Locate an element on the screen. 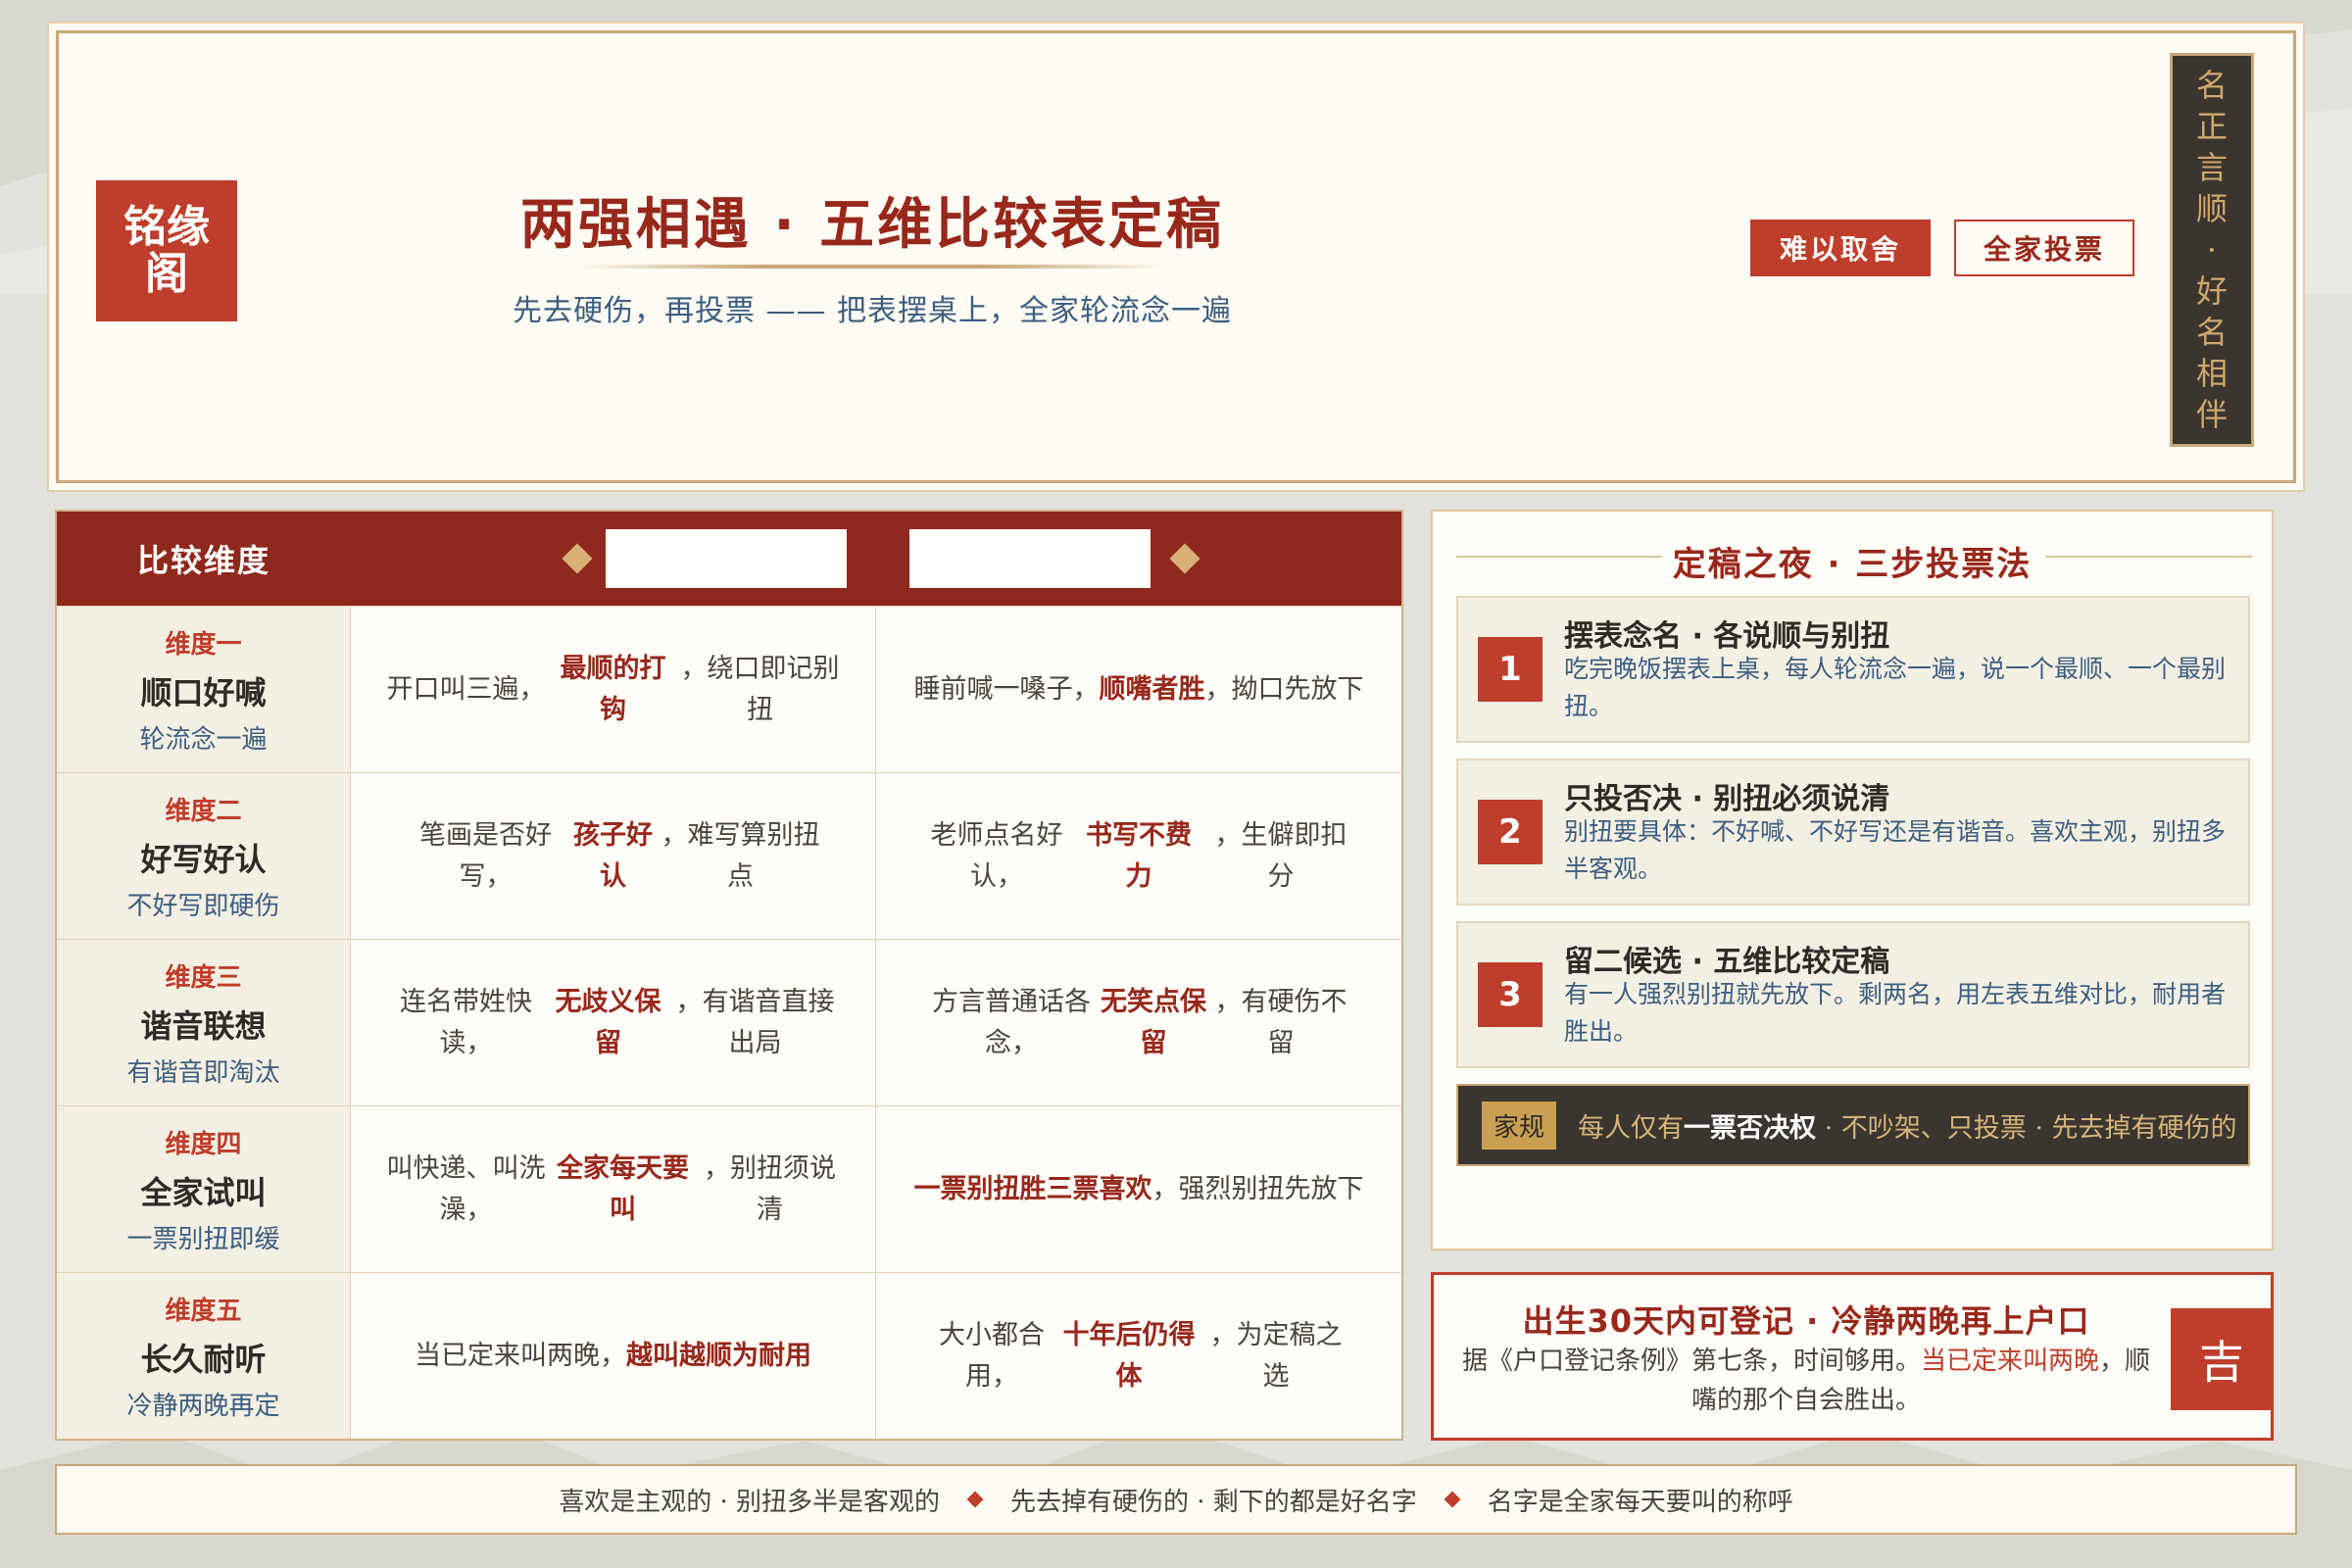 Image resolution: width=2352 pixels, height=1568 pixels. step-number-badge: 1 is located at coordinates (1510, 669).